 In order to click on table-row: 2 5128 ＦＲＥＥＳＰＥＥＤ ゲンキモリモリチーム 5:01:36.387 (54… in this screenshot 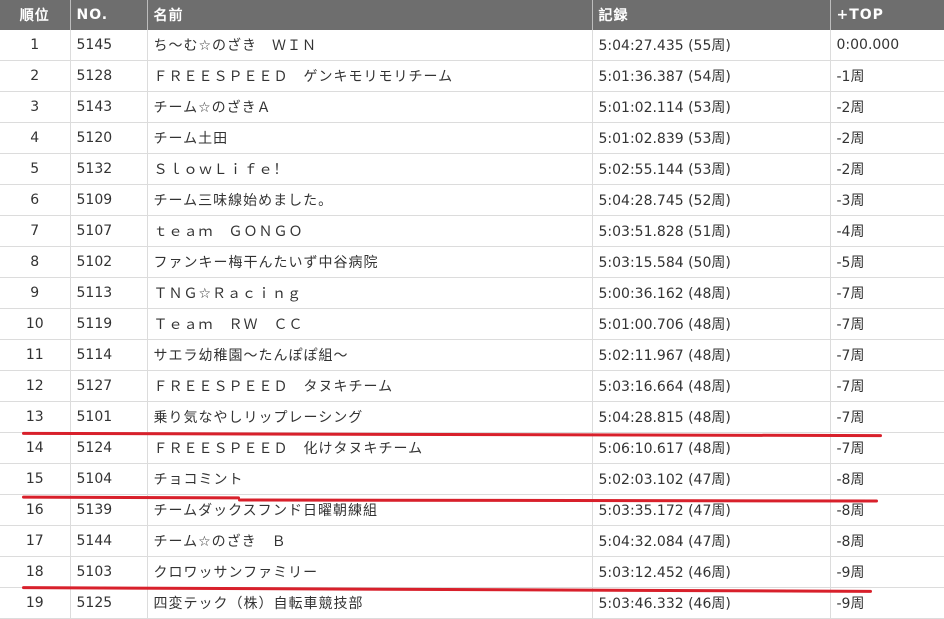, I will do `click(472, 76)`.